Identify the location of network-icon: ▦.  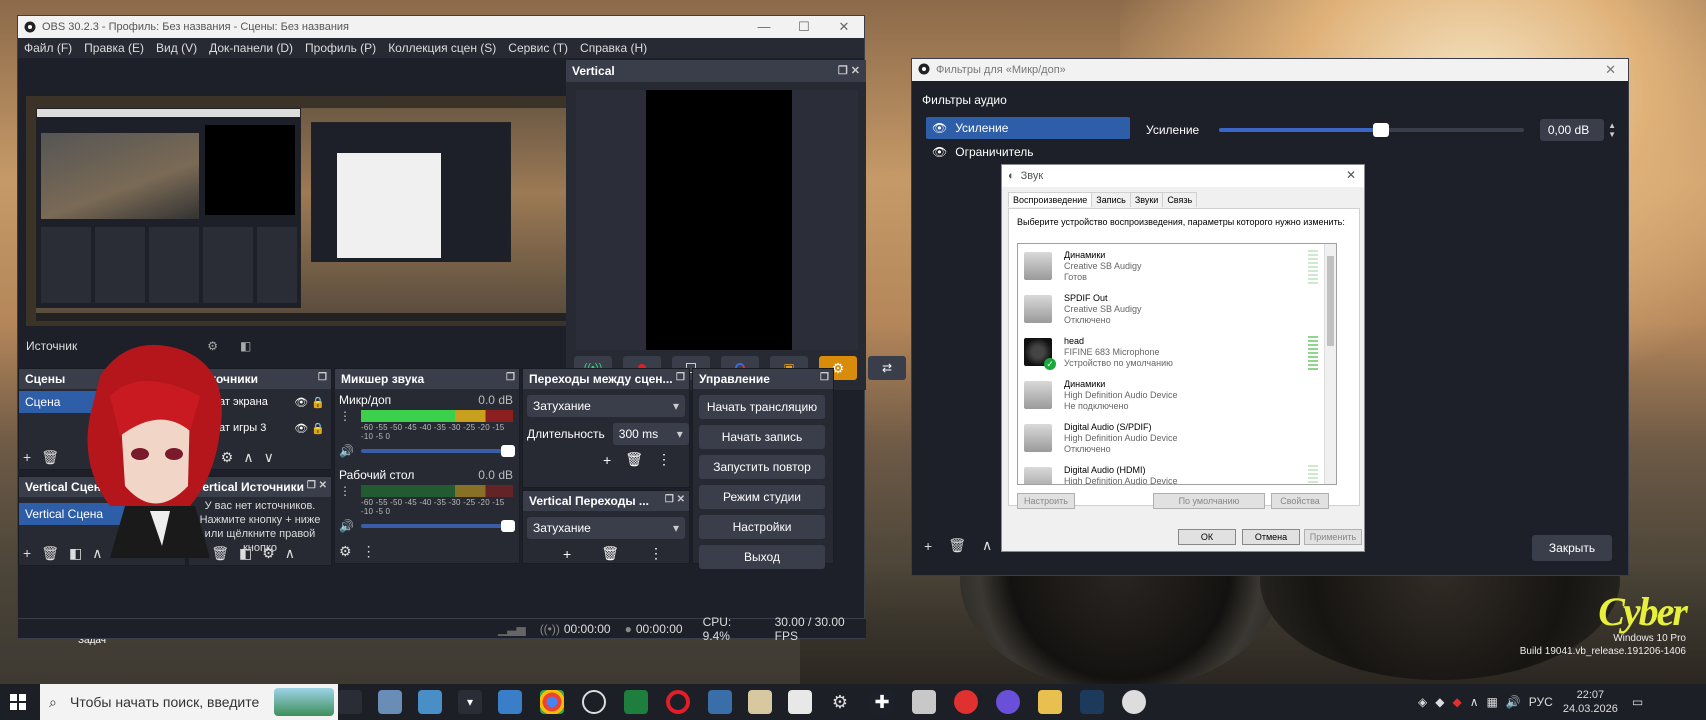
(1492, 702).